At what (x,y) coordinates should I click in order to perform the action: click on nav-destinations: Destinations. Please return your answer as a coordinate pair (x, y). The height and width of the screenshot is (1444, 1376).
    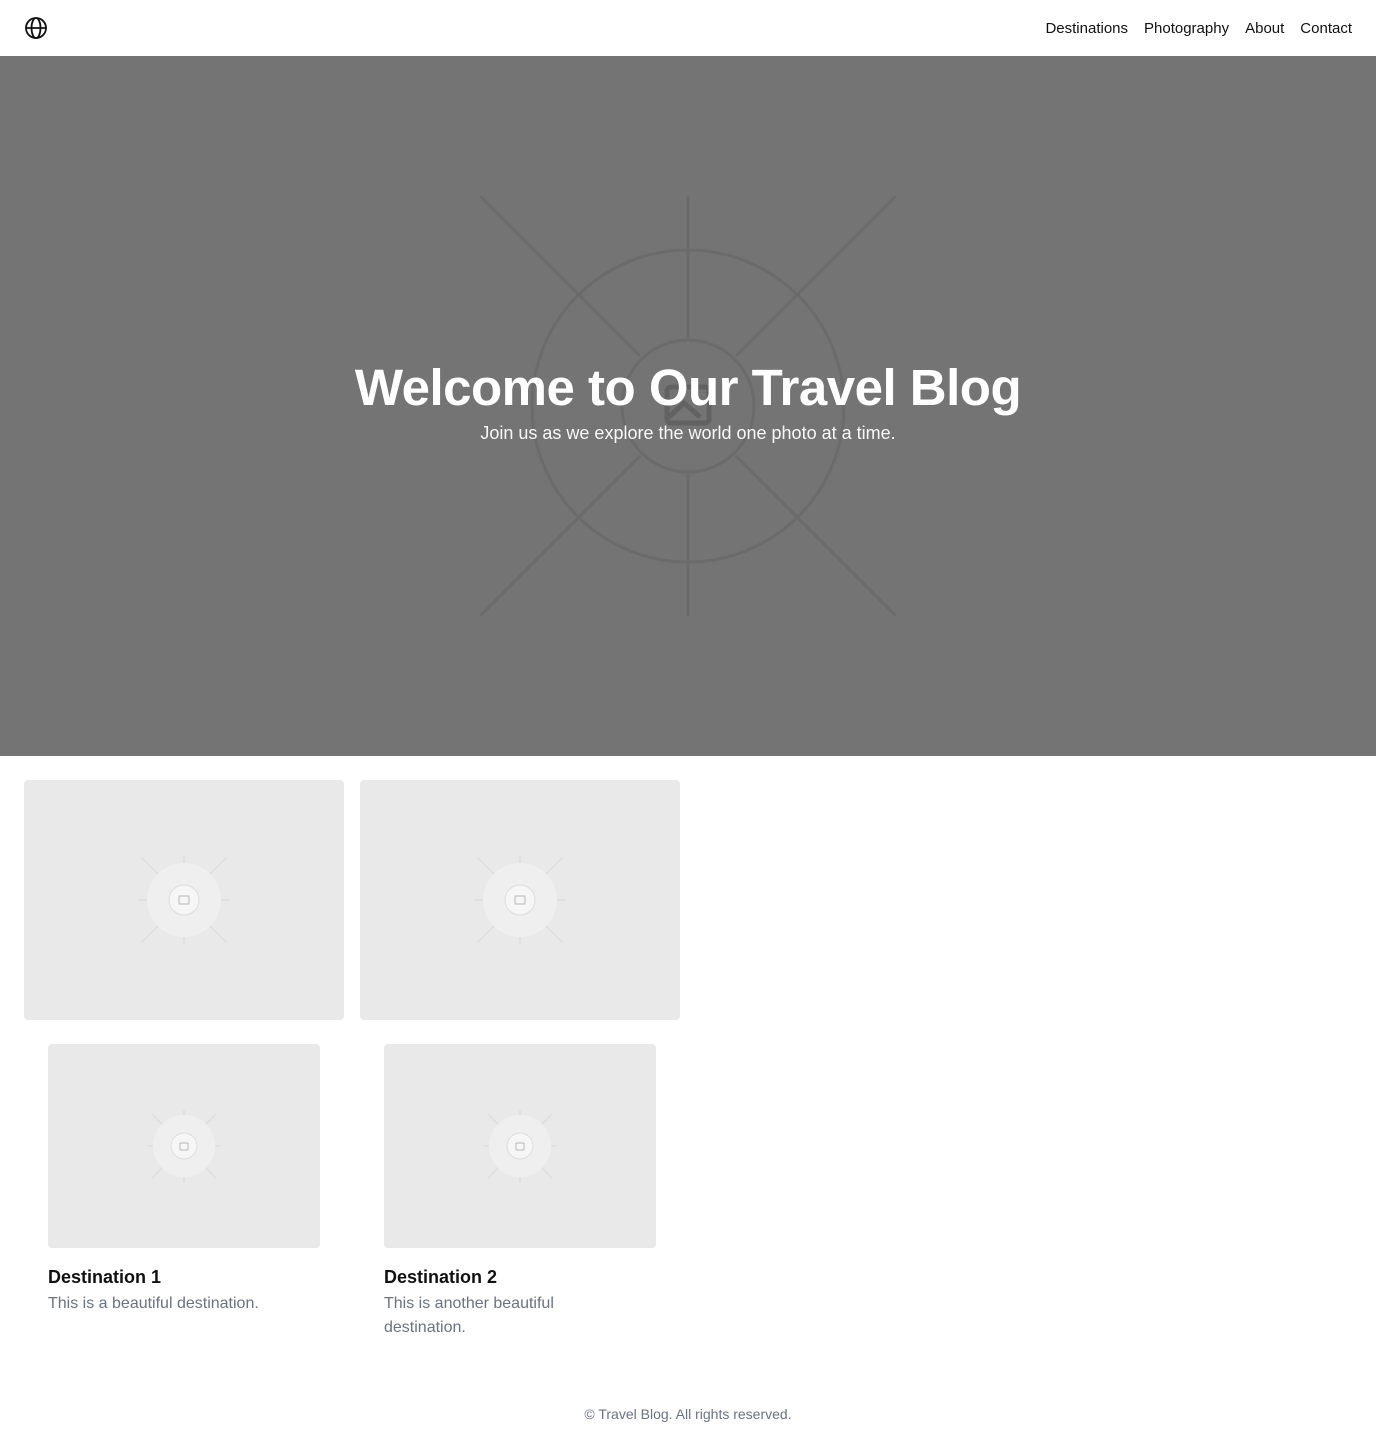
    Looking at the image, I should click on (1086, 28).